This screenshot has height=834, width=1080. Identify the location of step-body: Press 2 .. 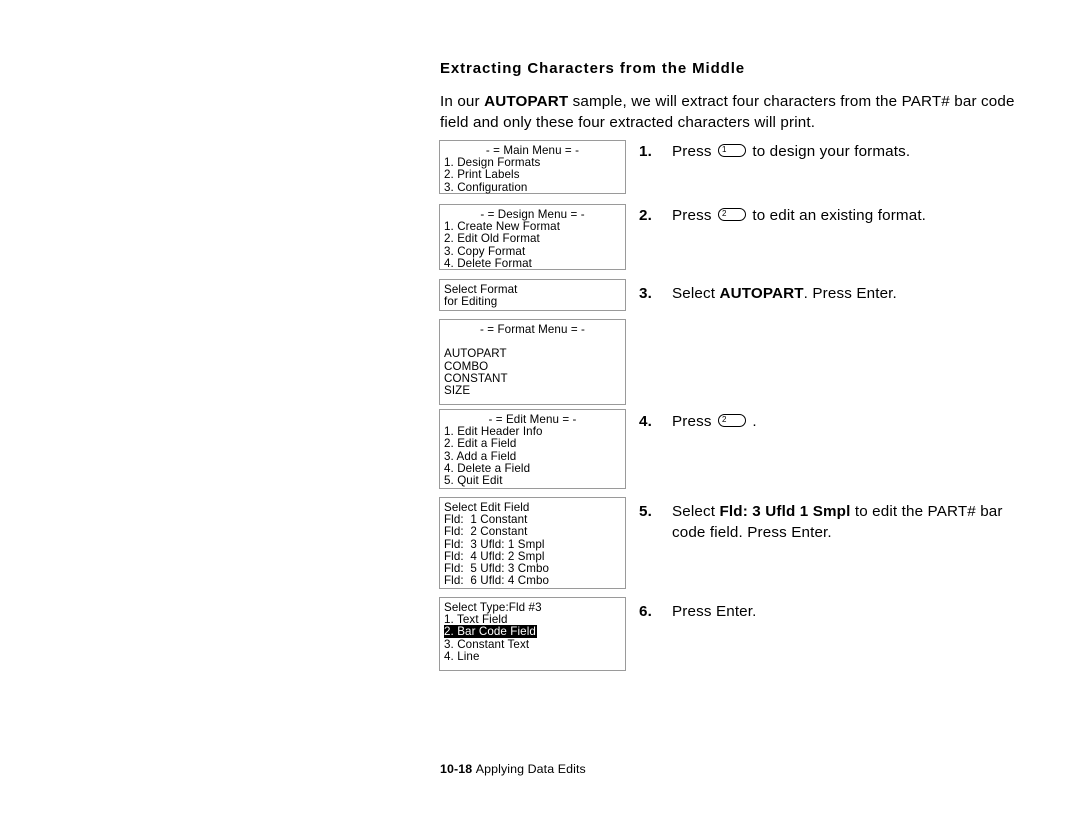
(850, 421).